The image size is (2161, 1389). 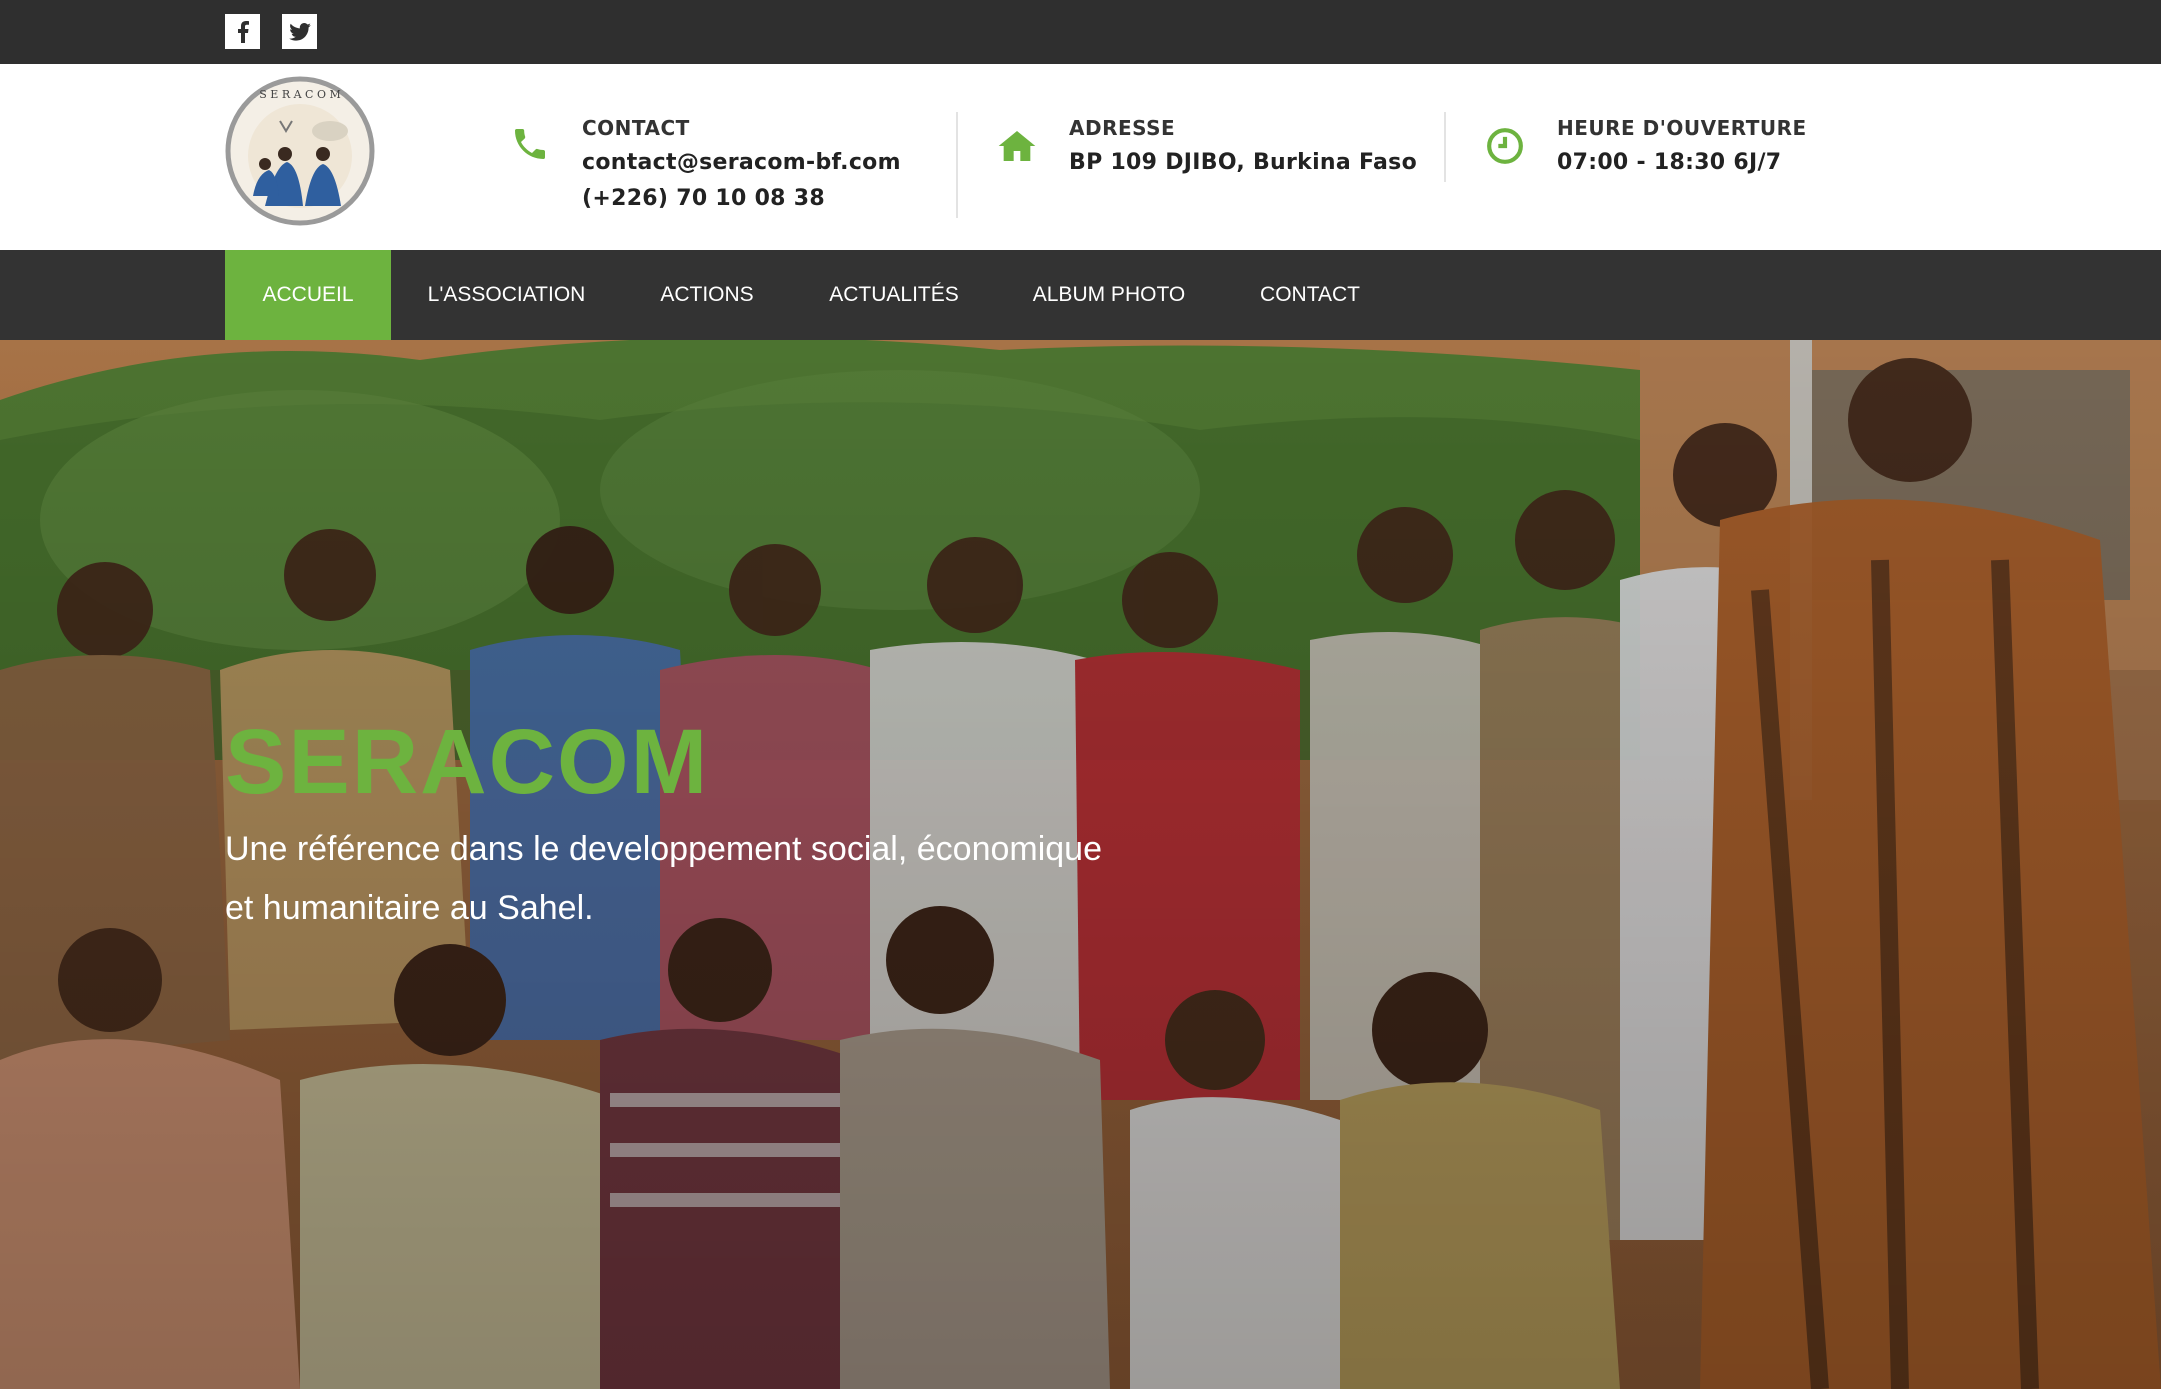 I want to click on twitter-icon, so click(x=299, y=31).